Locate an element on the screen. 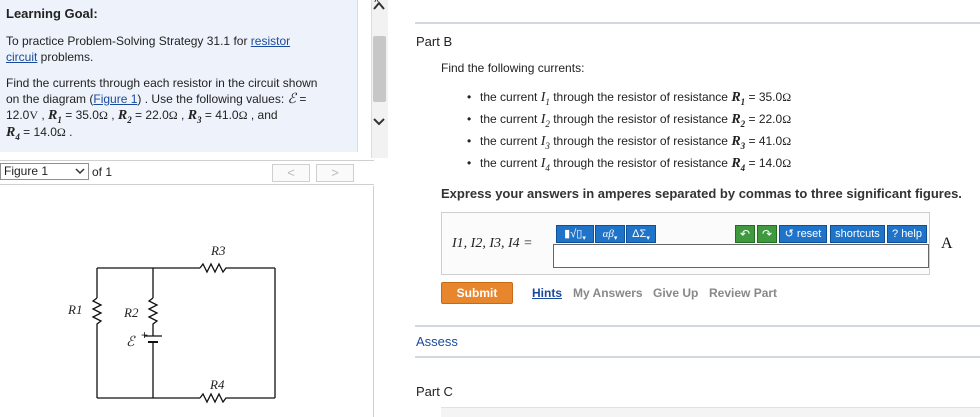 Image resolution: width=980 pixels, height=417 pixels. part-c-title: Part C is located at coordinates (434, 391).